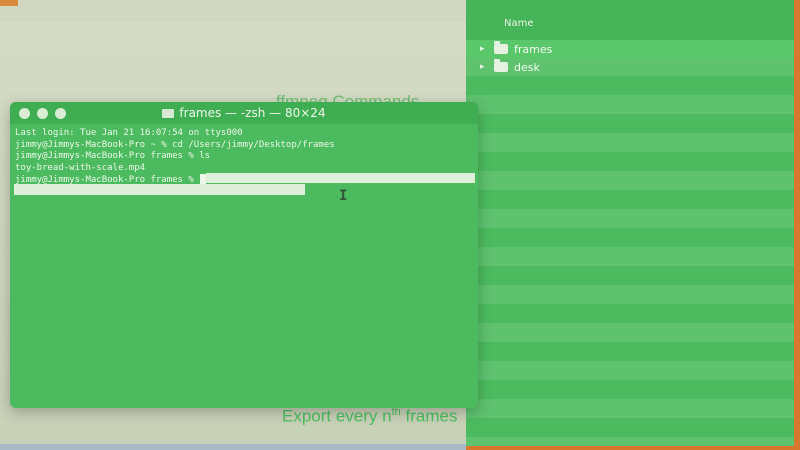  Describe the element at coordinates (252, 113) in the screenshot. I see `terminal-title-text: frames — -zsh — 80×24` at that location.